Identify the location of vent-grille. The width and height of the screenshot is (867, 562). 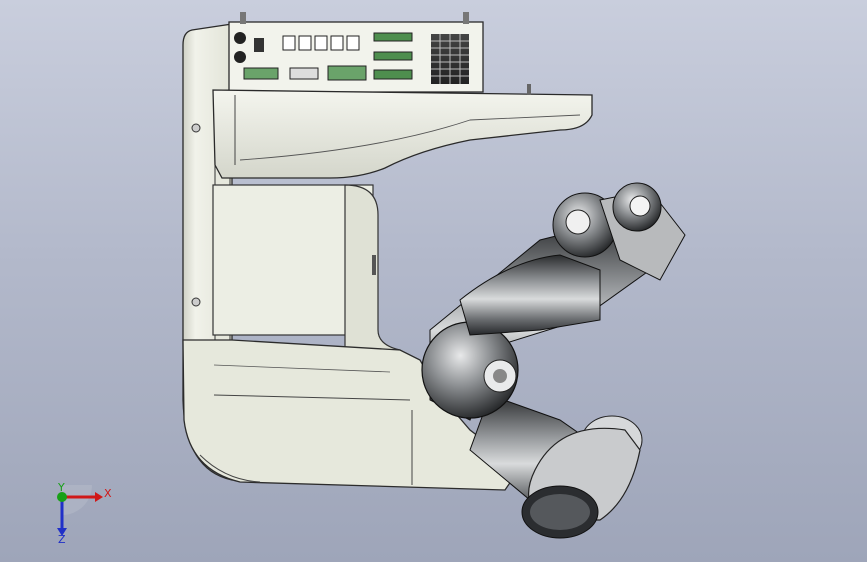
(450, 59).